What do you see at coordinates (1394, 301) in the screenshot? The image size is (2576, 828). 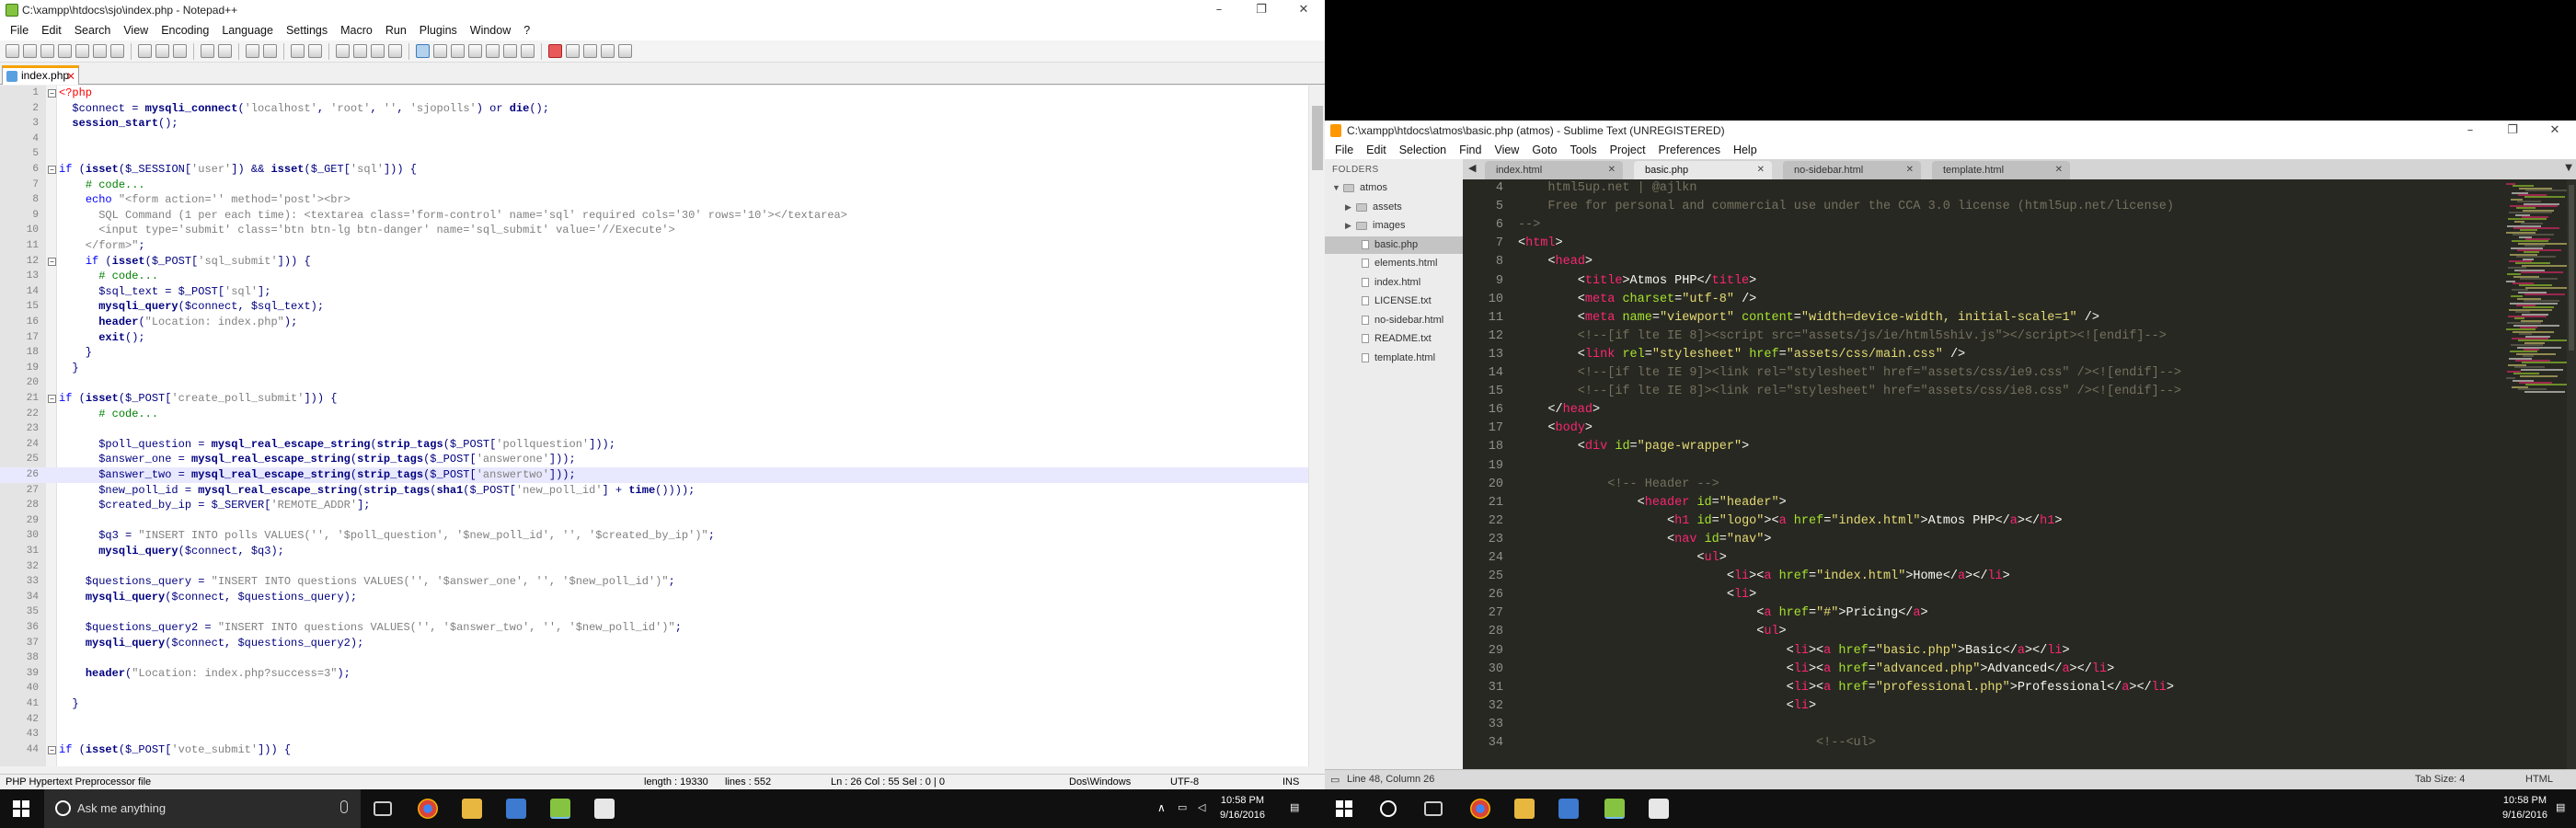 I see `sidebar-item-license-txt: LICENSE.txt` at bounding box center [1394, 301].